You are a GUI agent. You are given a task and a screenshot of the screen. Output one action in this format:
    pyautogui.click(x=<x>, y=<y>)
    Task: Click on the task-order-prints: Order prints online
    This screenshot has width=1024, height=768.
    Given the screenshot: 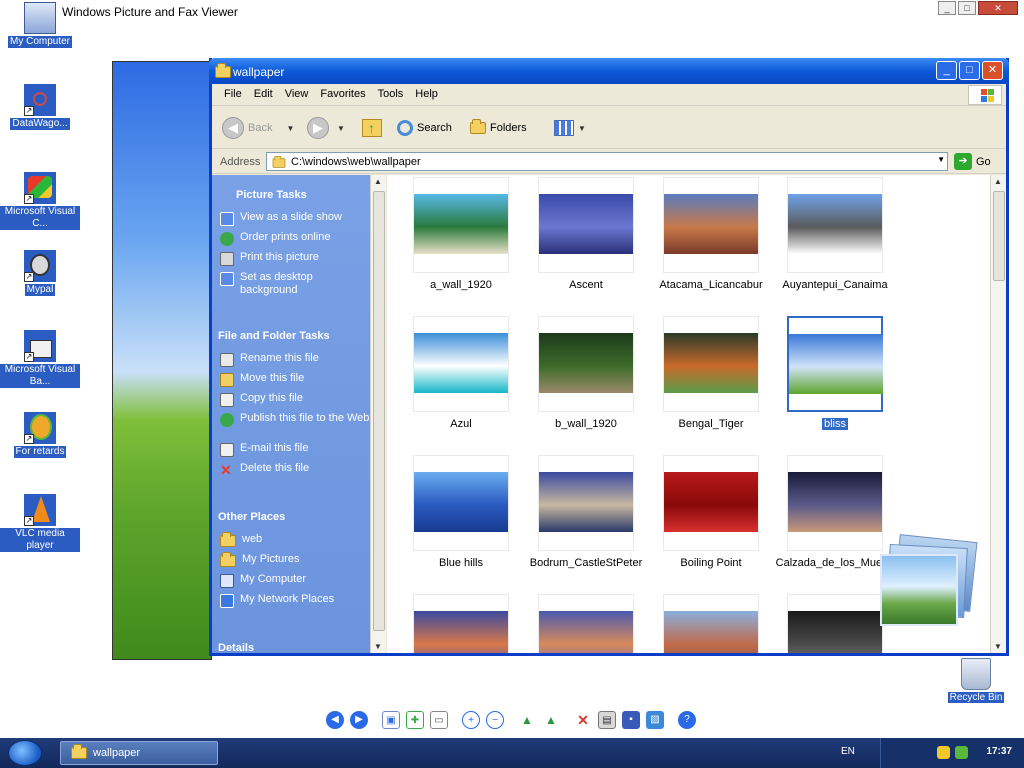 What is the action you would take?
    pyautogui.click(x=291, y=241)
    